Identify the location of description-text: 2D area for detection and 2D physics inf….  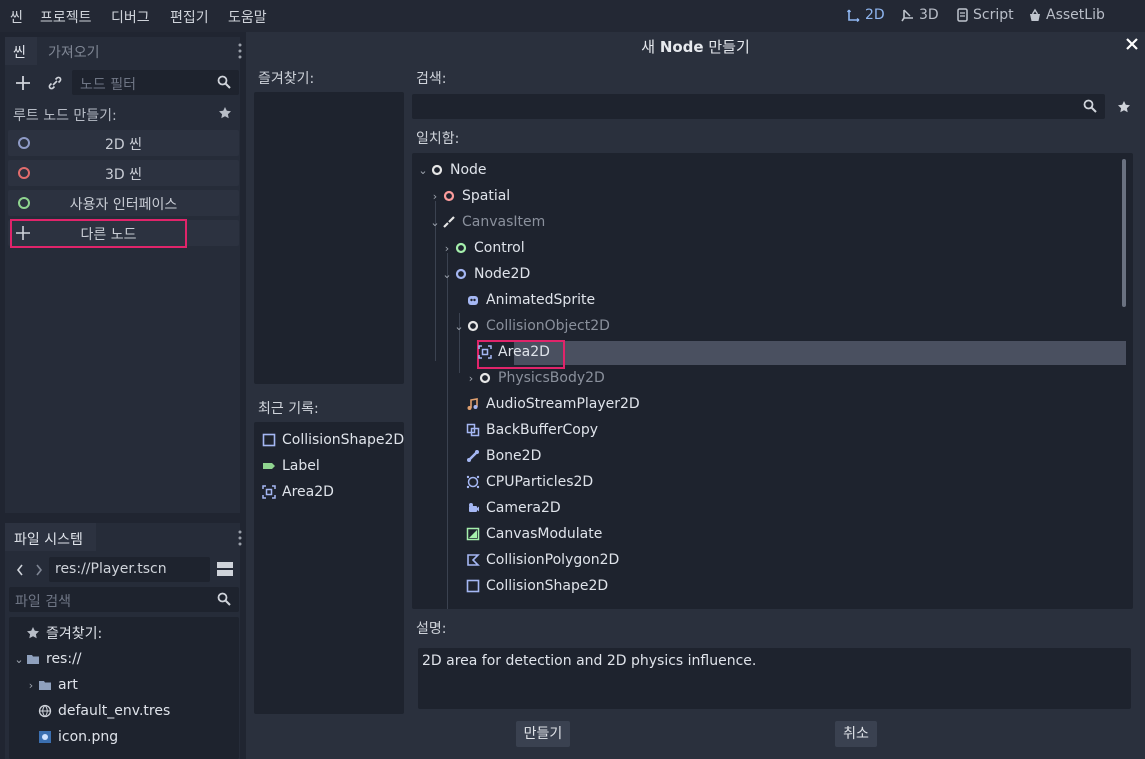
(589, 661).